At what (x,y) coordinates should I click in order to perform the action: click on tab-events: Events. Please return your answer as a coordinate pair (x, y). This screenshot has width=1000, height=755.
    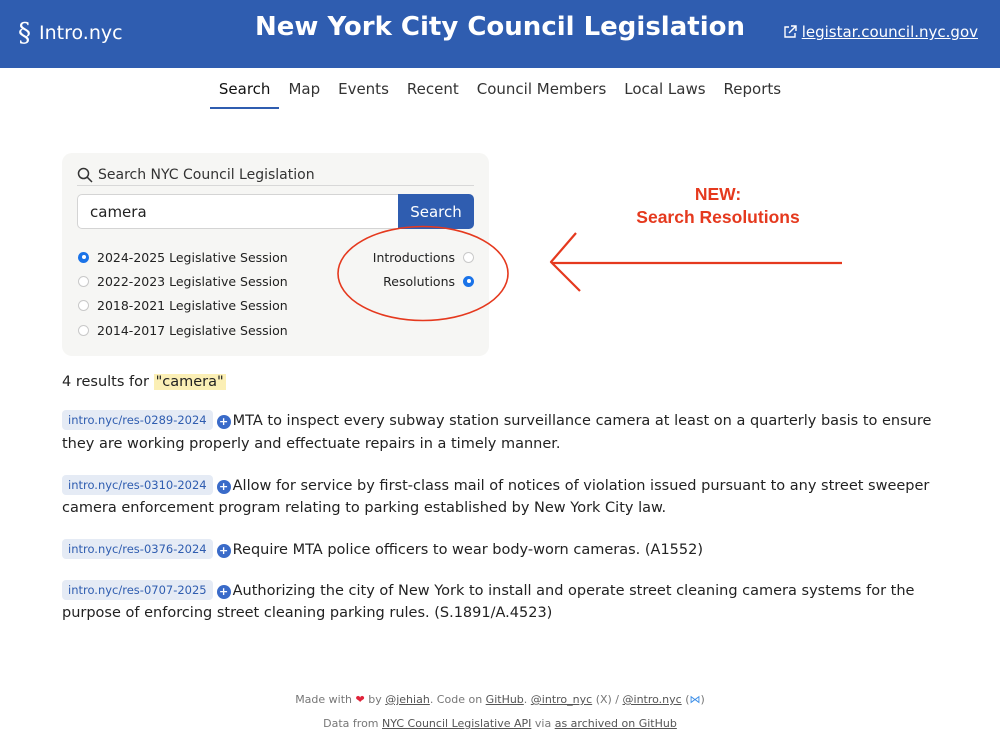
    Looking at the image, I should click on (363, 92).